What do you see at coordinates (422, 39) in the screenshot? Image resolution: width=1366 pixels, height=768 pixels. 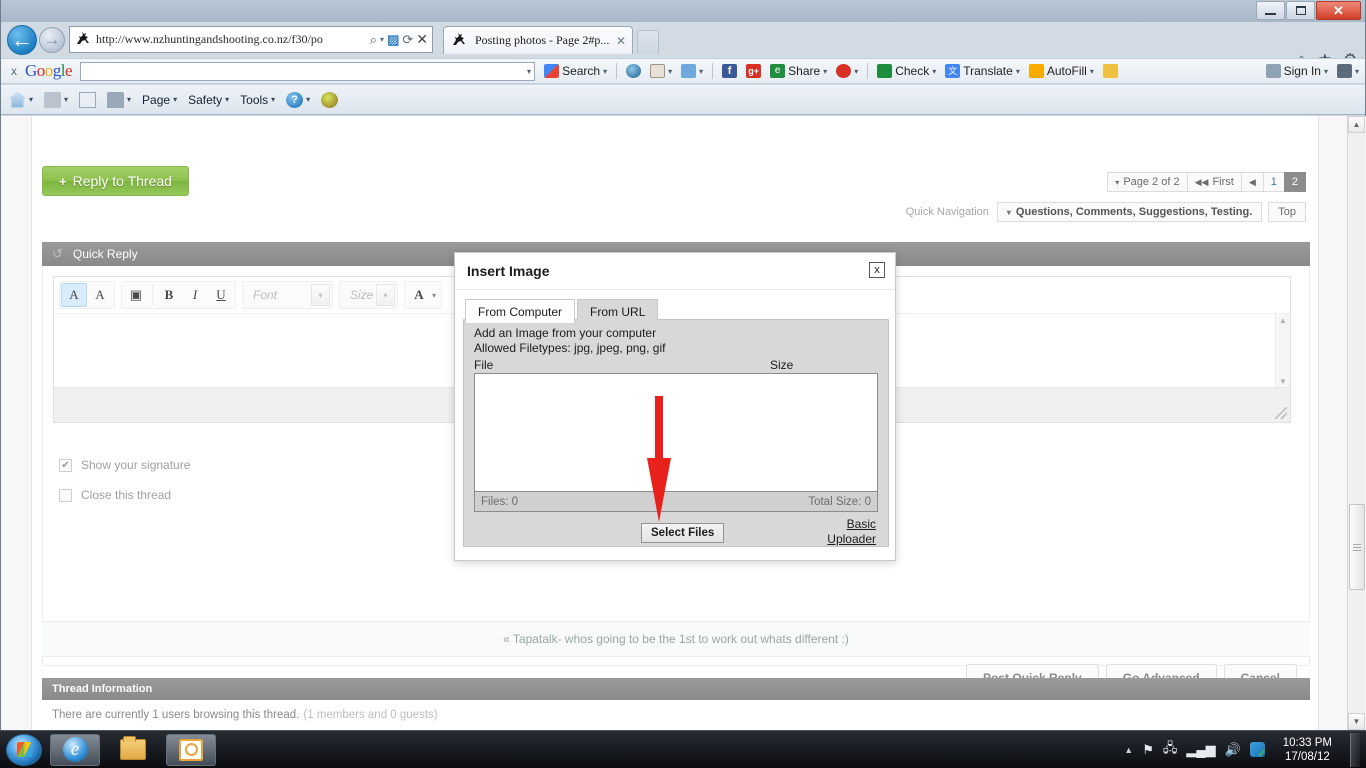 I see `stop-icon: ✕` at bounding box center [422, 39].